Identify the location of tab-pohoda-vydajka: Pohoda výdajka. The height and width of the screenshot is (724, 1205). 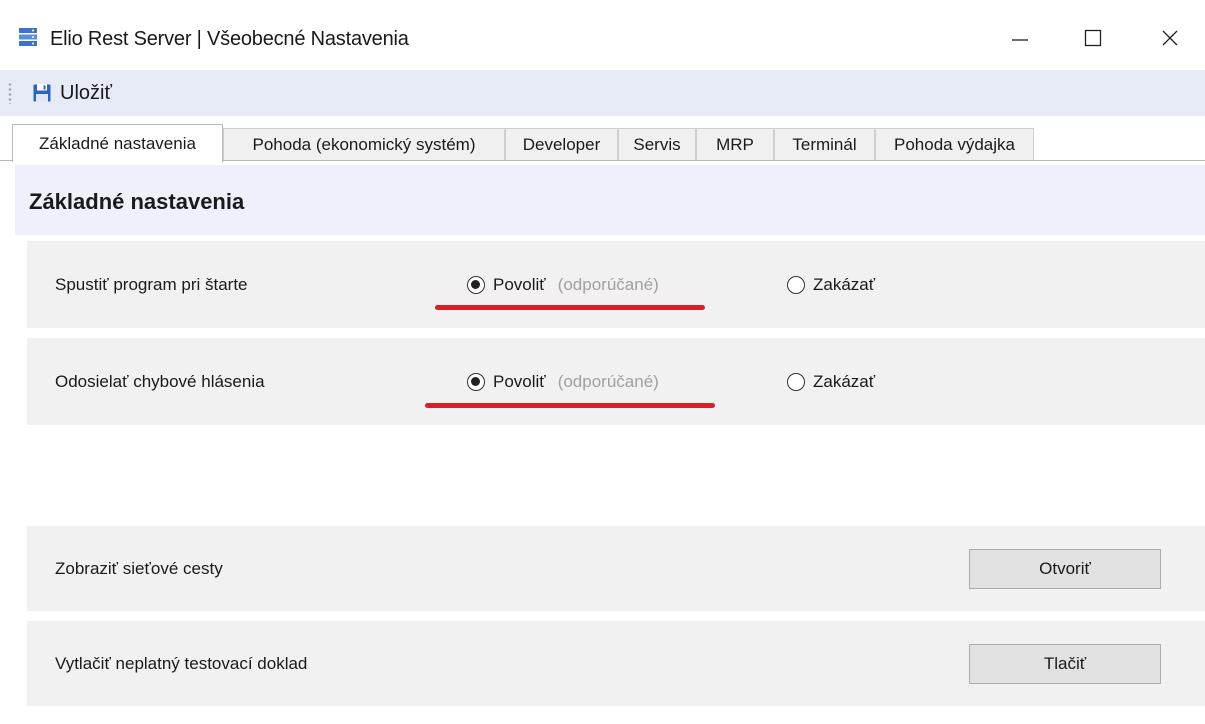
(954, 144).